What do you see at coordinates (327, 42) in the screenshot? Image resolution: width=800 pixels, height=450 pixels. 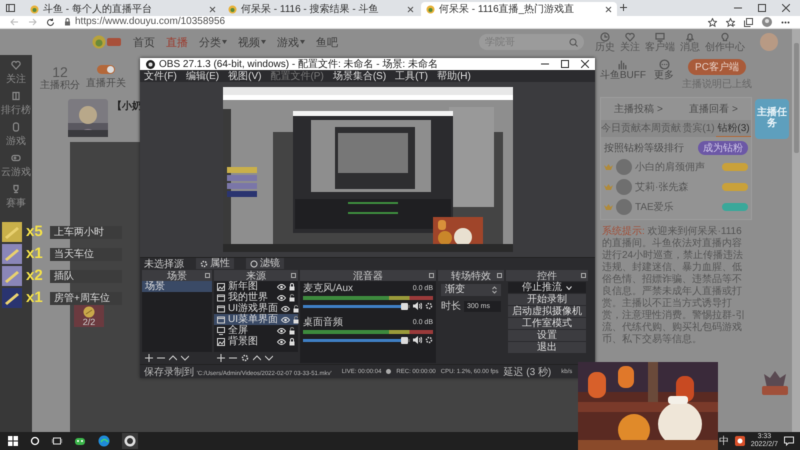 I see `nav-link: 鱼吧` at bounding box center [327, 42].